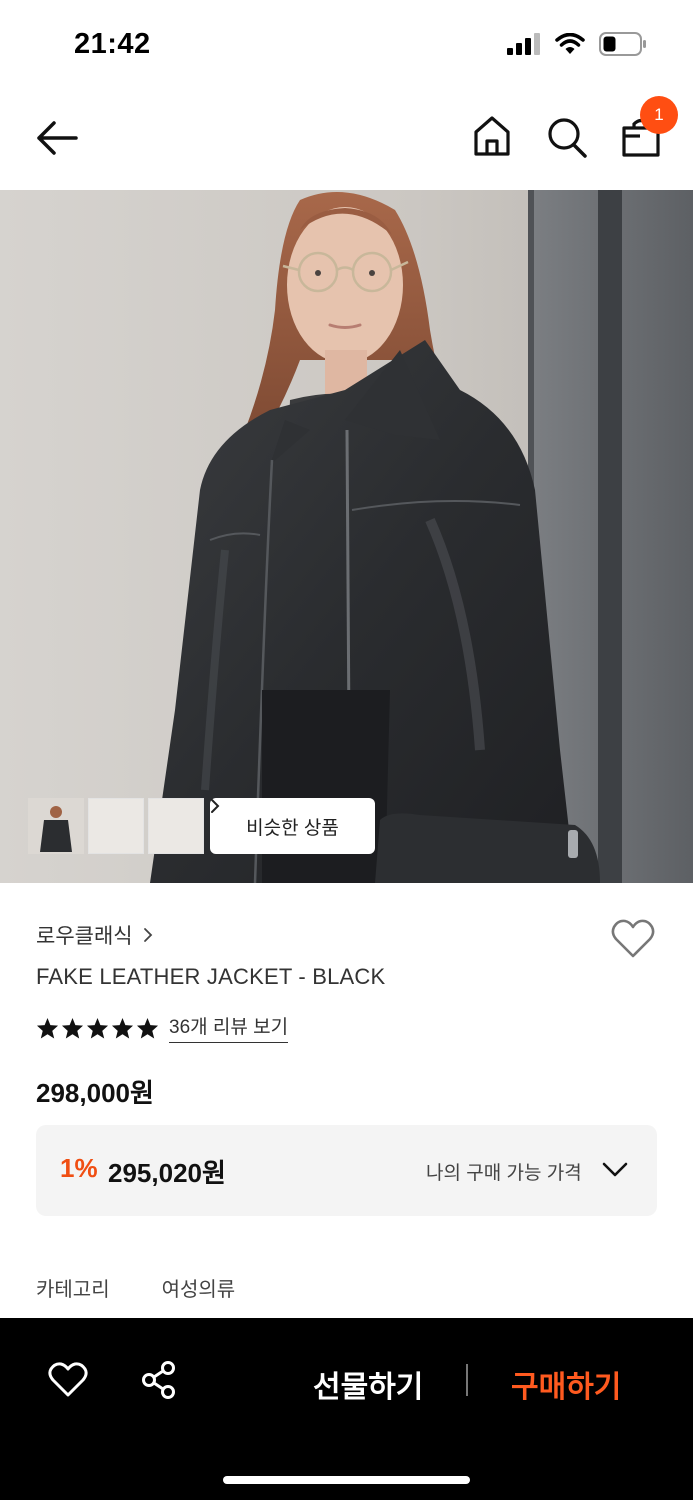 The image size is (693, 1500). Describe the element at coordinates (346, 140) in the screenshot. I see `top-nav` at that location.